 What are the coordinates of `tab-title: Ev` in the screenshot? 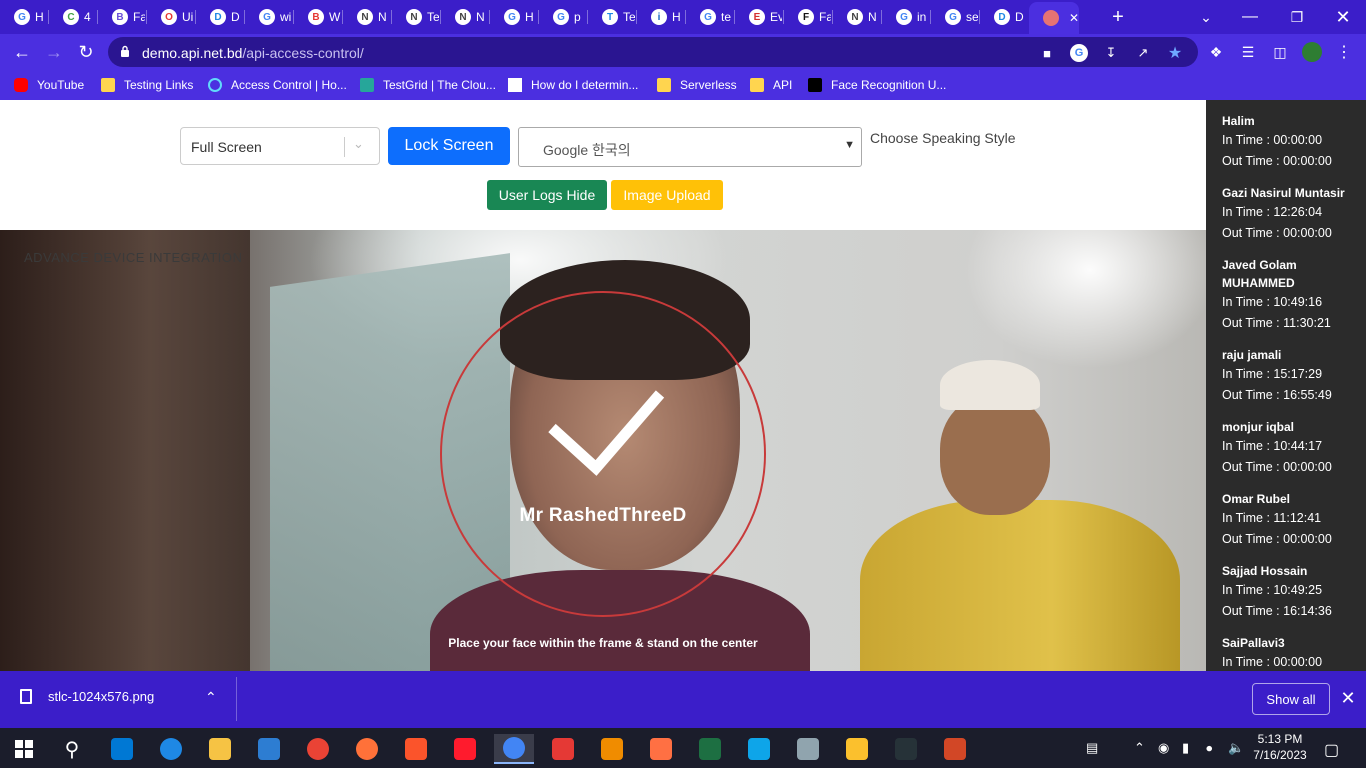 It's located at (776, 17).